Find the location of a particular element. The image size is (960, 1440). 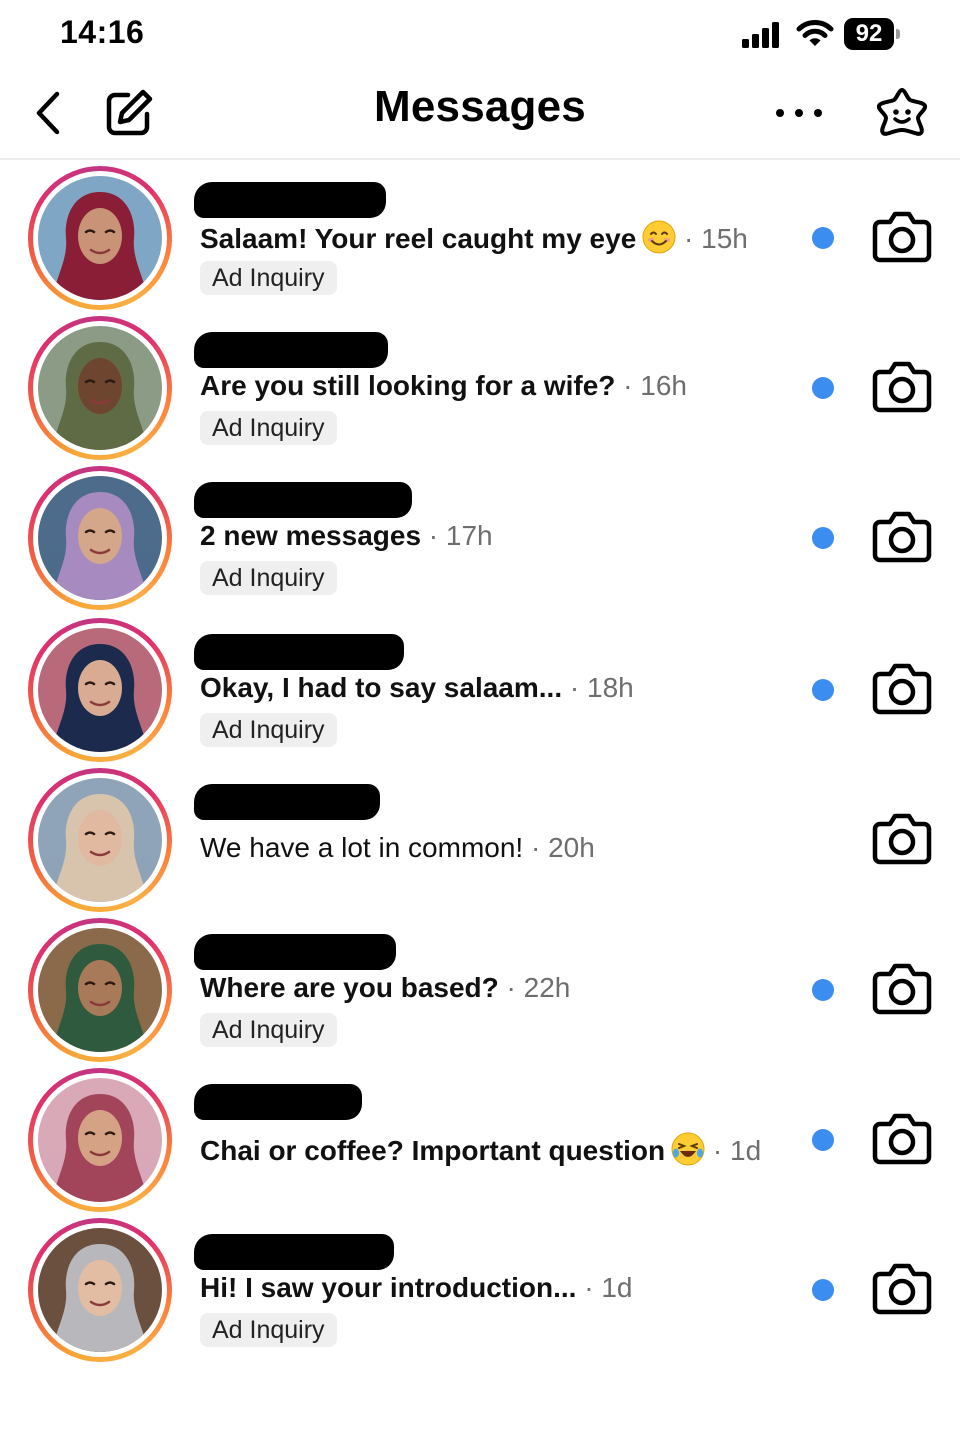

message-preview: Okay, I had to say salaam... · 18h is located at coordinates (417, 688).